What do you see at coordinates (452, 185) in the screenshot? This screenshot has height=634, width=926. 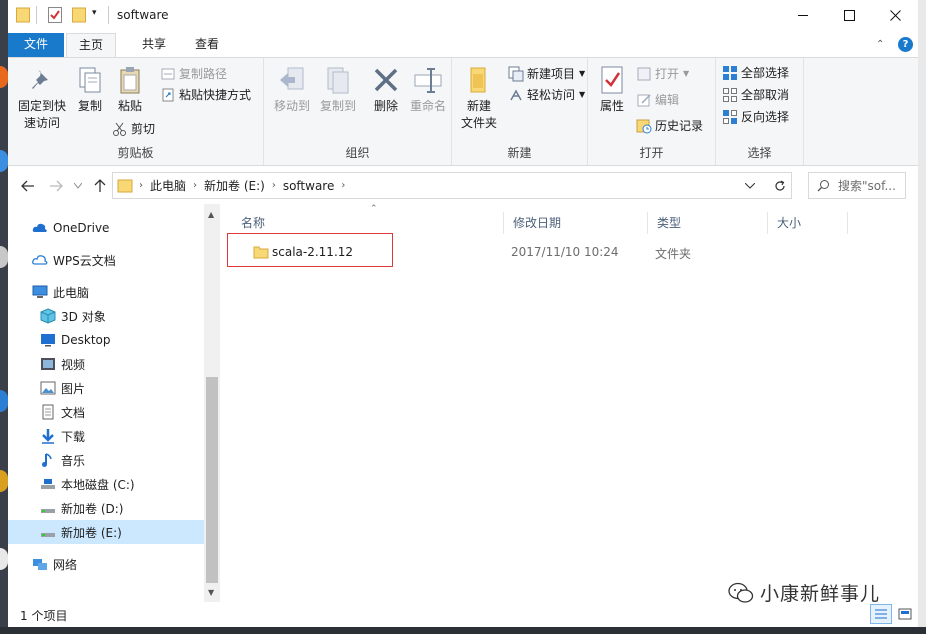 I see `address-bar: › 此电脑 › 新加卷 (E:) › software ›` at bounding box center [452, 185].